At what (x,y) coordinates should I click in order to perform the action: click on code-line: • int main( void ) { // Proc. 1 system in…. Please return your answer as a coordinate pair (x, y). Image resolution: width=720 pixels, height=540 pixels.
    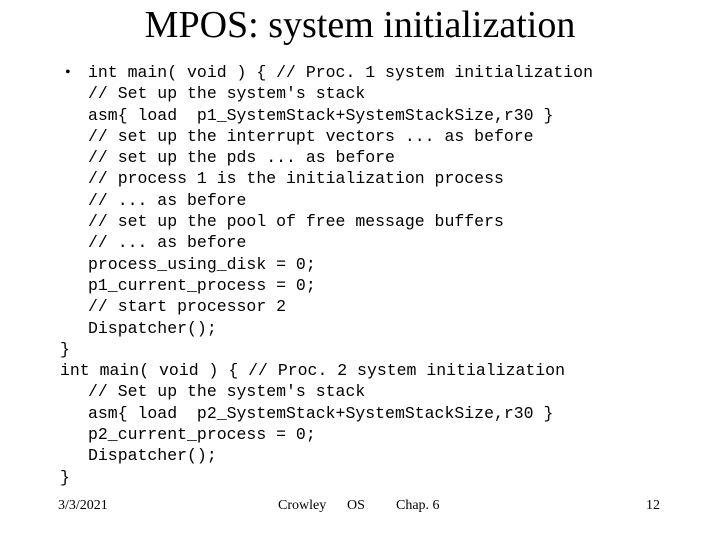
    Looking at the image, I should click on (385, 72).